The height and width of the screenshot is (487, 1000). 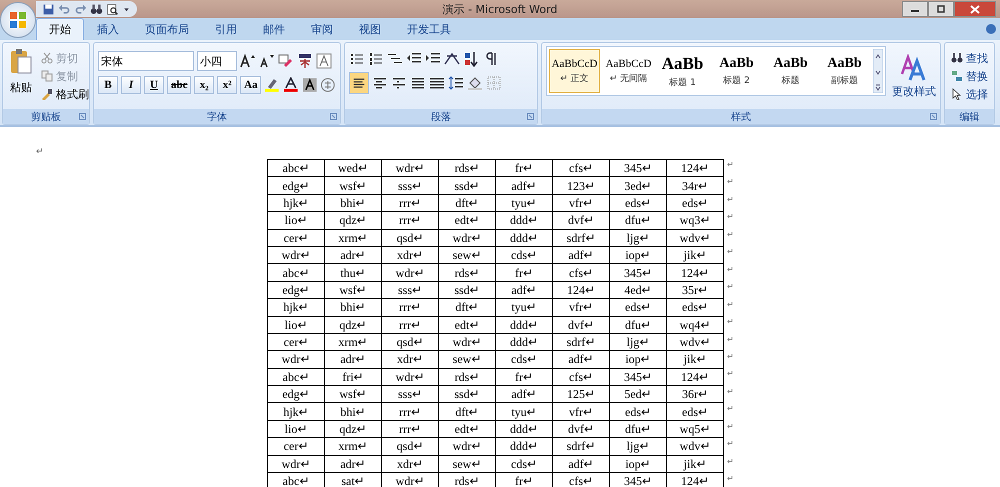 What do you see at coordinates (969, 94) in the screenshot?
I see `editing-button: 选择` at bounding box center [969, 94].